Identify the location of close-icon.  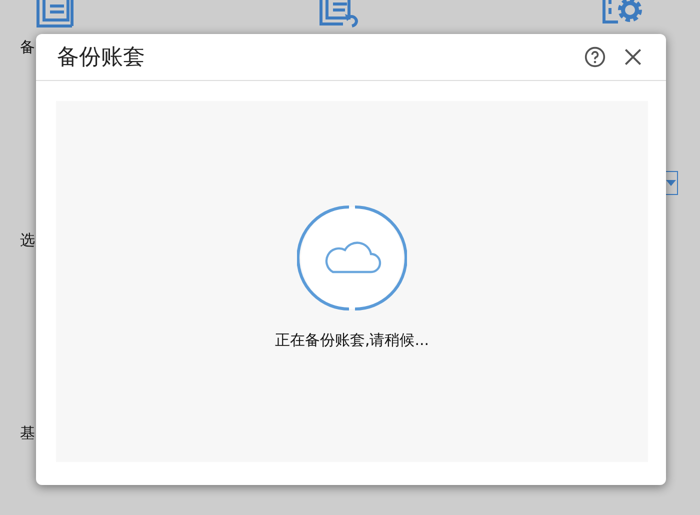
(633, 57).